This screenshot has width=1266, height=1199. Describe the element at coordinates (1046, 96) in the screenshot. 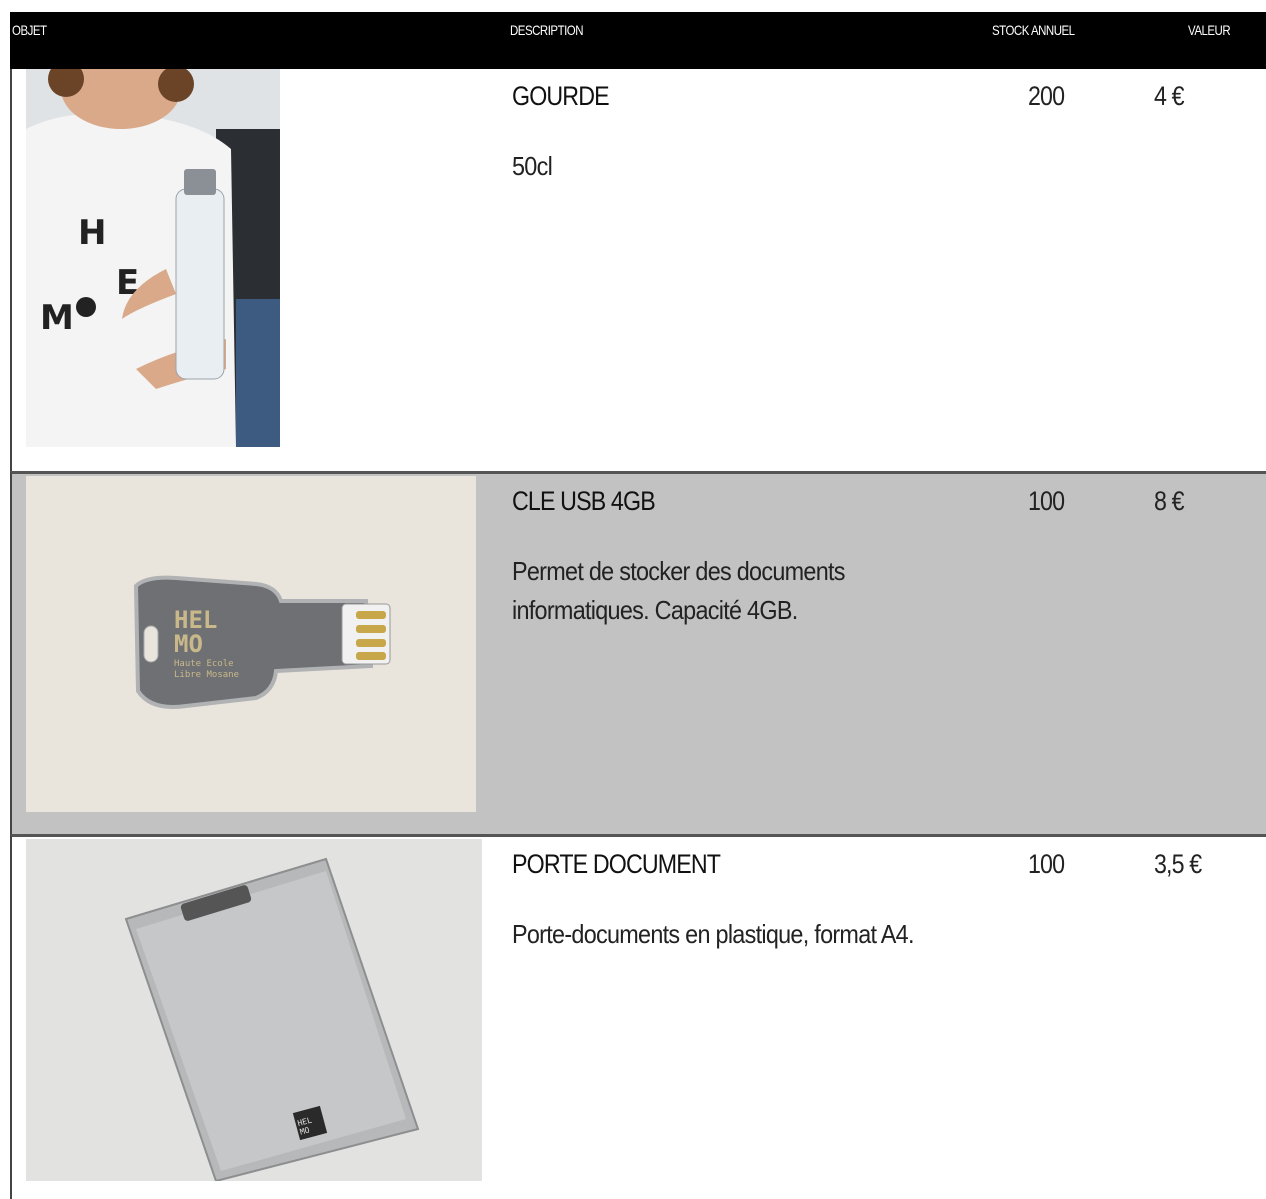

I see `item-stock: 200` at that location.